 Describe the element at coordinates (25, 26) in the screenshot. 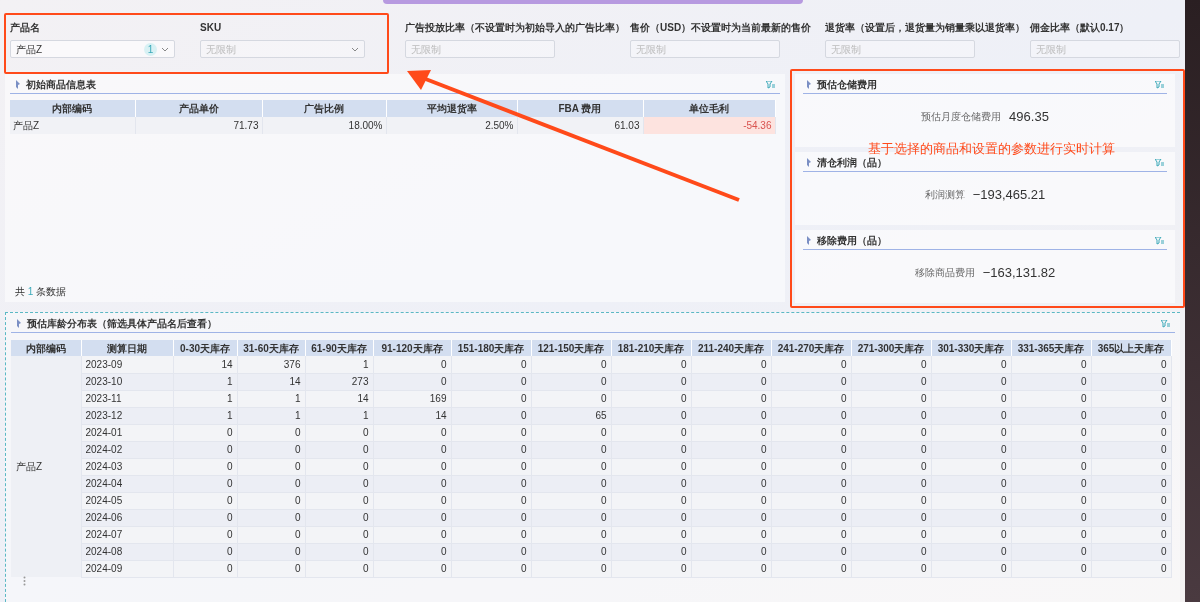

I see `filter-label: 产品名` at that location.